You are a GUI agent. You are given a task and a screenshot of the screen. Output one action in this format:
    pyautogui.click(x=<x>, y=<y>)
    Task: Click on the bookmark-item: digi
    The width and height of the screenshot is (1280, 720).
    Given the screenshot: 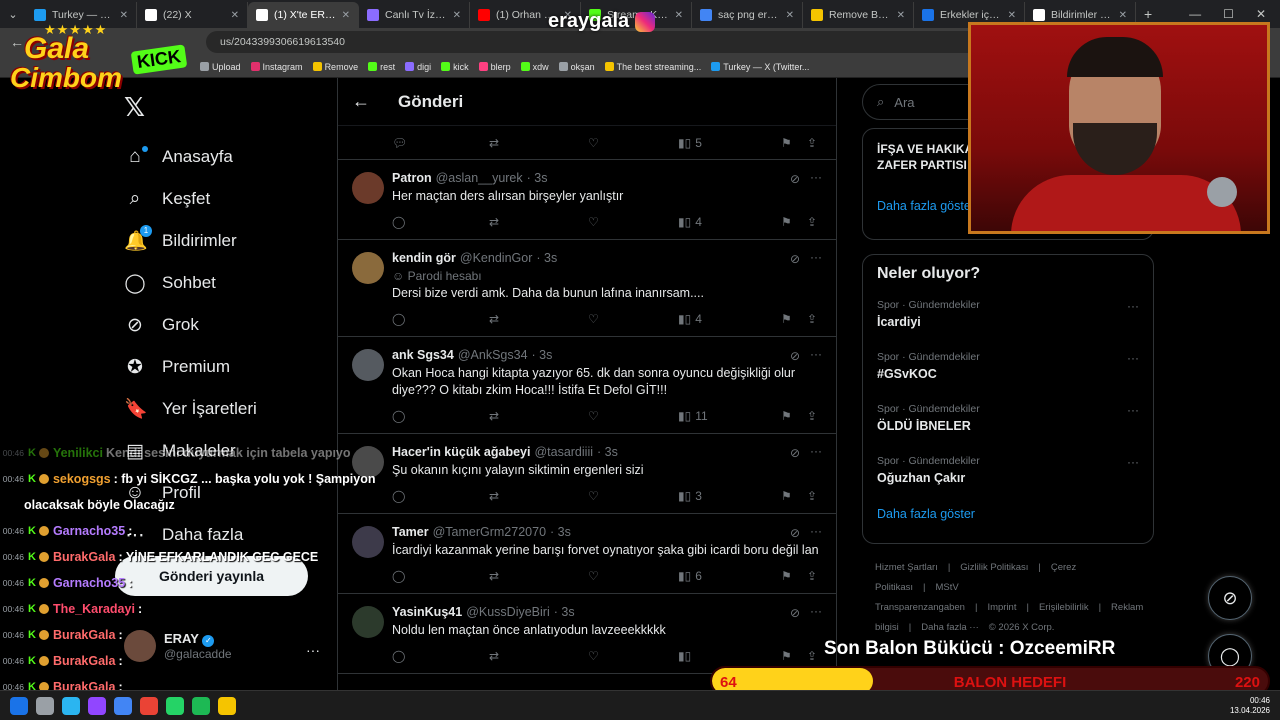 What is the action you would take?
    pyautogui.click(x=418, y=67)
    